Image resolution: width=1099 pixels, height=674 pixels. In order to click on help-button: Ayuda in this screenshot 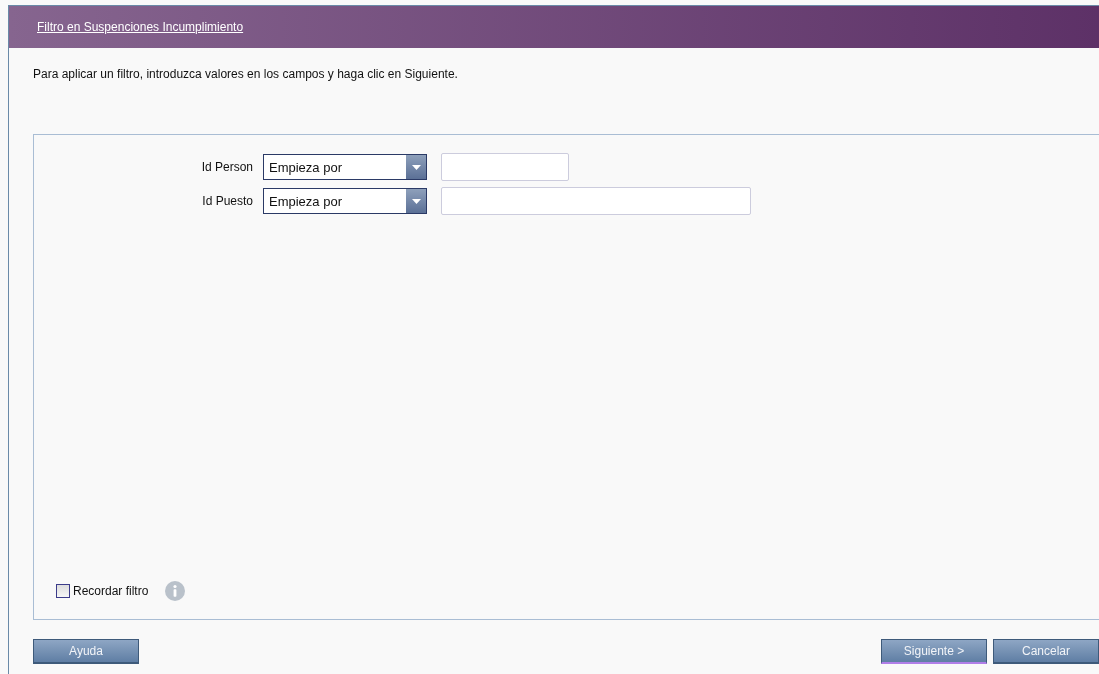, I will do `click(86, 651)`.